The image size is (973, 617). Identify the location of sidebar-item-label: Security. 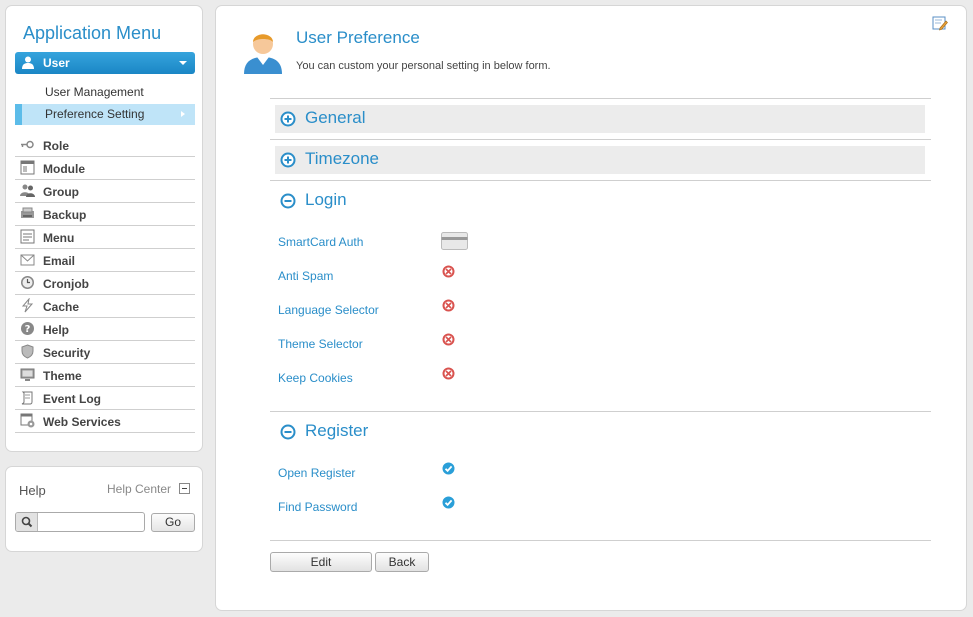
(67, 353).